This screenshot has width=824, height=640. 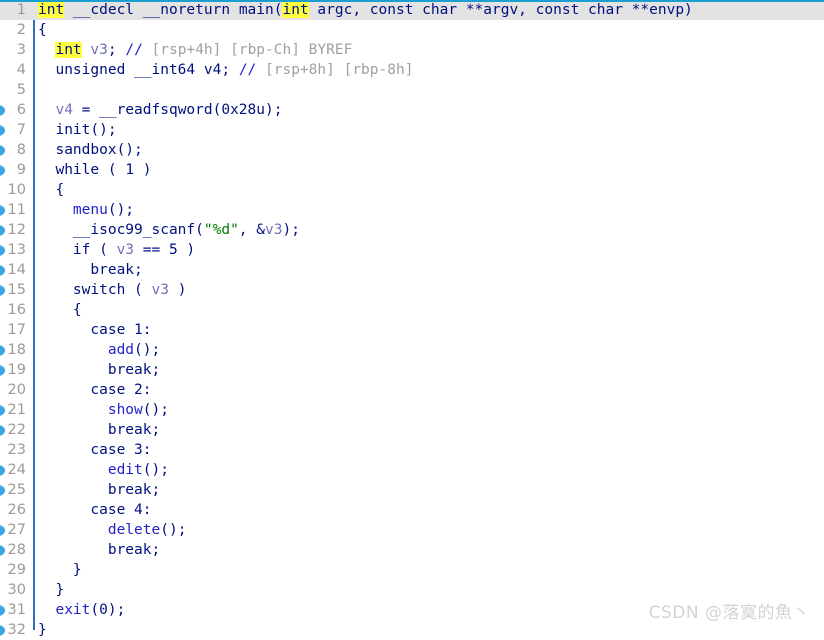 What do you see at coordinates (412, 410) in the screenshot?
I see `code-line: 21 show();` at bounding box center [412, 410].